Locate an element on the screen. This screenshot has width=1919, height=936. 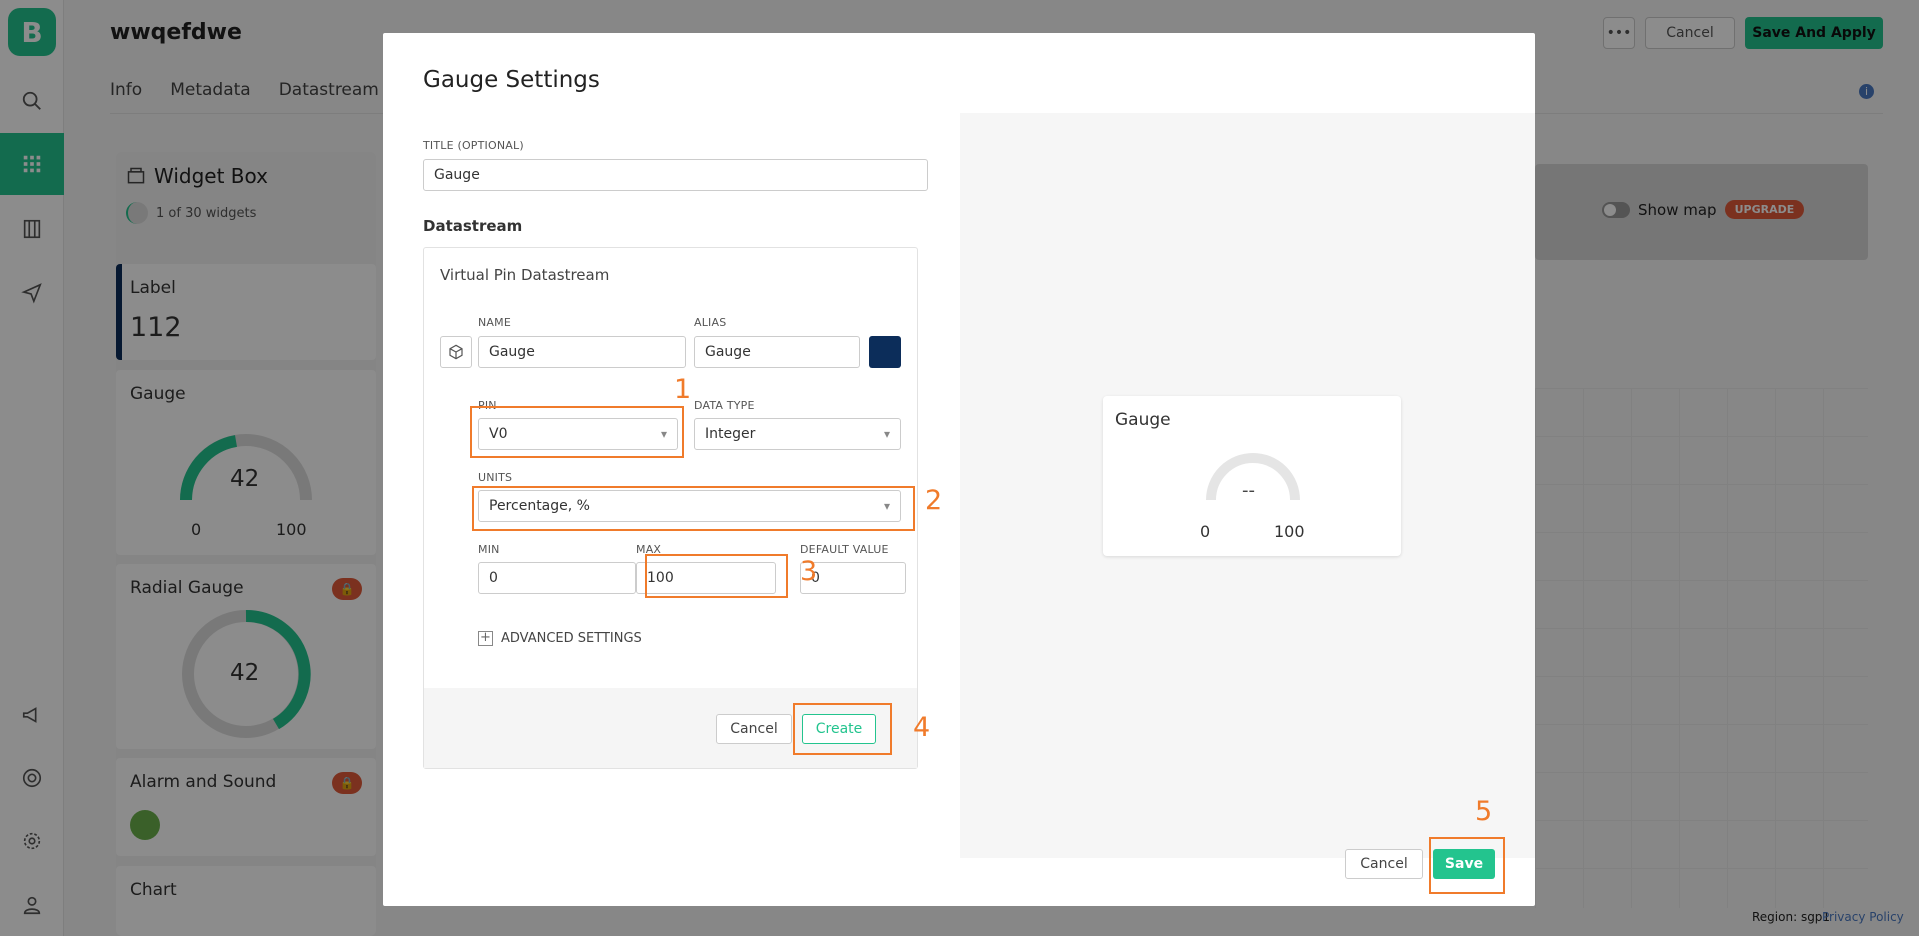
annotation-box-max is located at coordinates (716, 576).